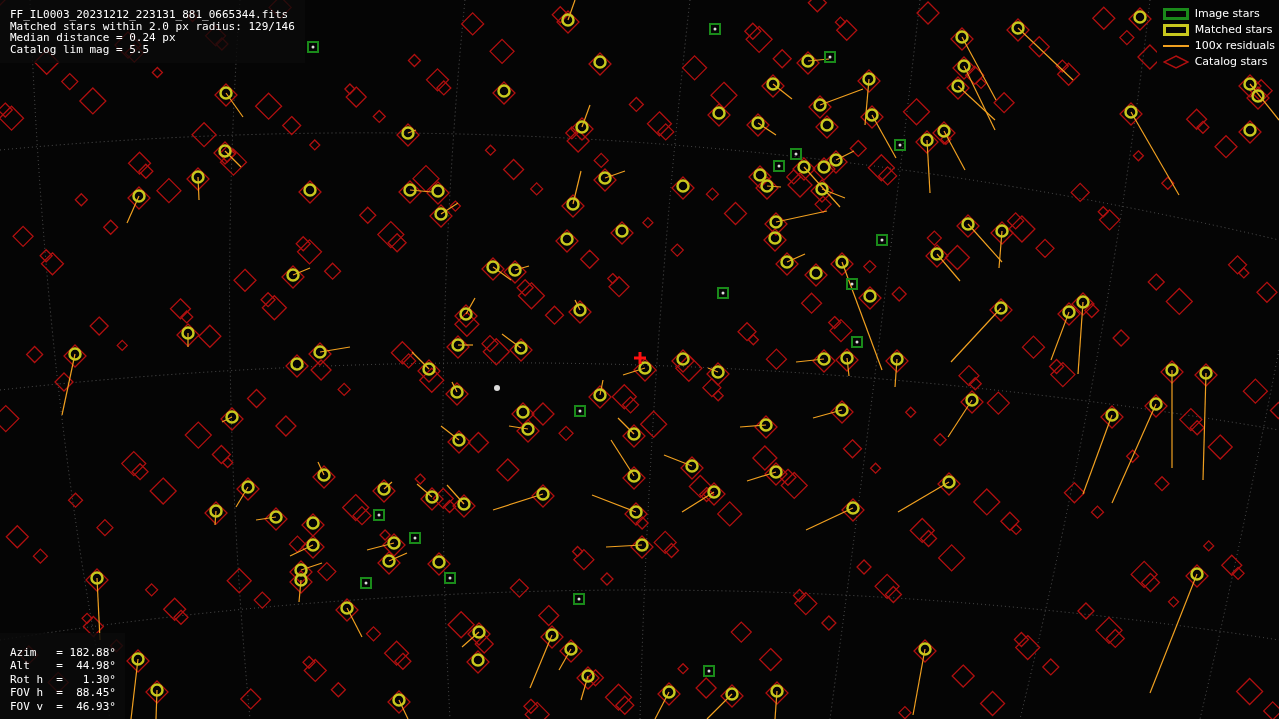 The height and width of the screenshot is (719, 1279). Describe the element at coordinates (63, 706) in the screenshot. I see `pointing-text: FOV v = 46.93°` at that location.